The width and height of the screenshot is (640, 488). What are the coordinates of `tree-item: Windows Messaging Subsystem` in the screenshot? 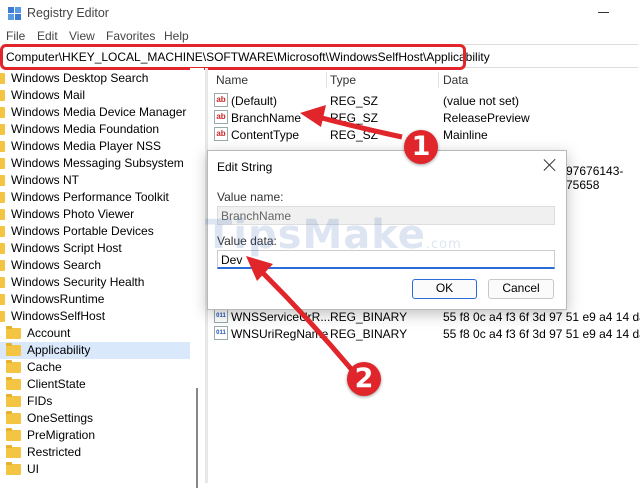 It's located at (95, 163).